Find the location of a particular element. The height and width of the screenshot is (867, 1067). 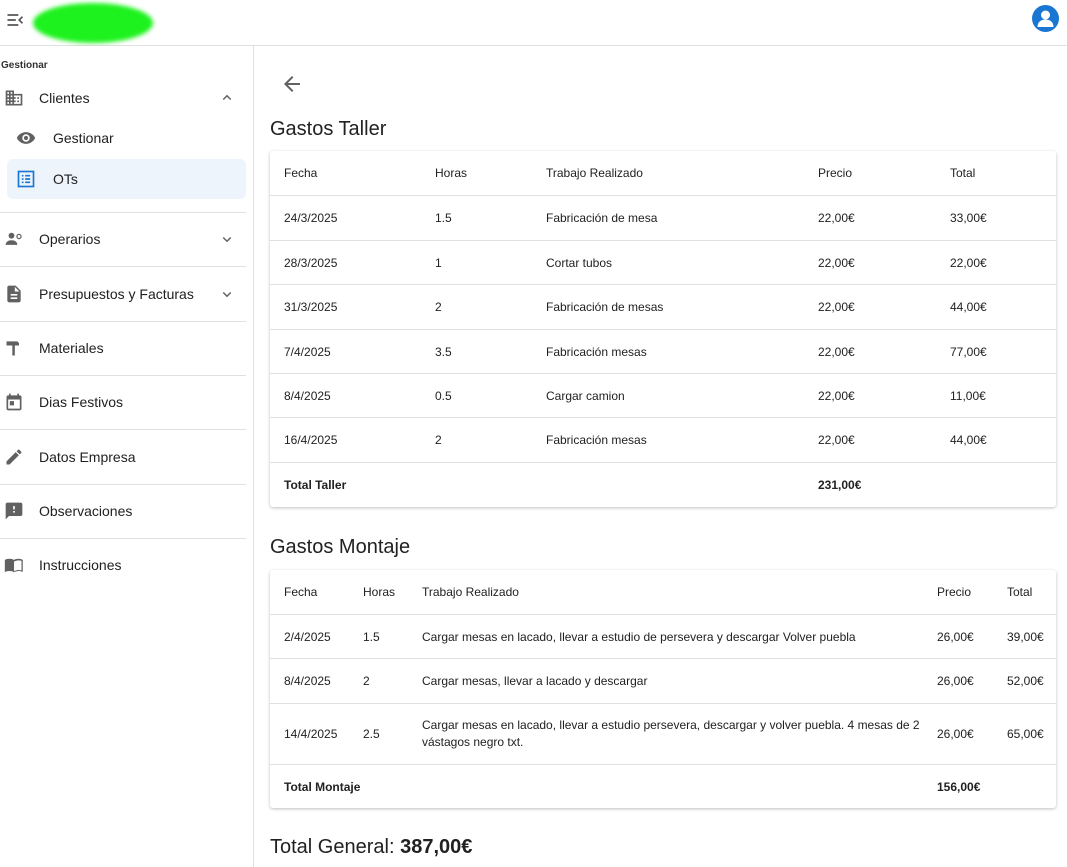

horas-cell: 3.5 is located at coordinates (443, 351).